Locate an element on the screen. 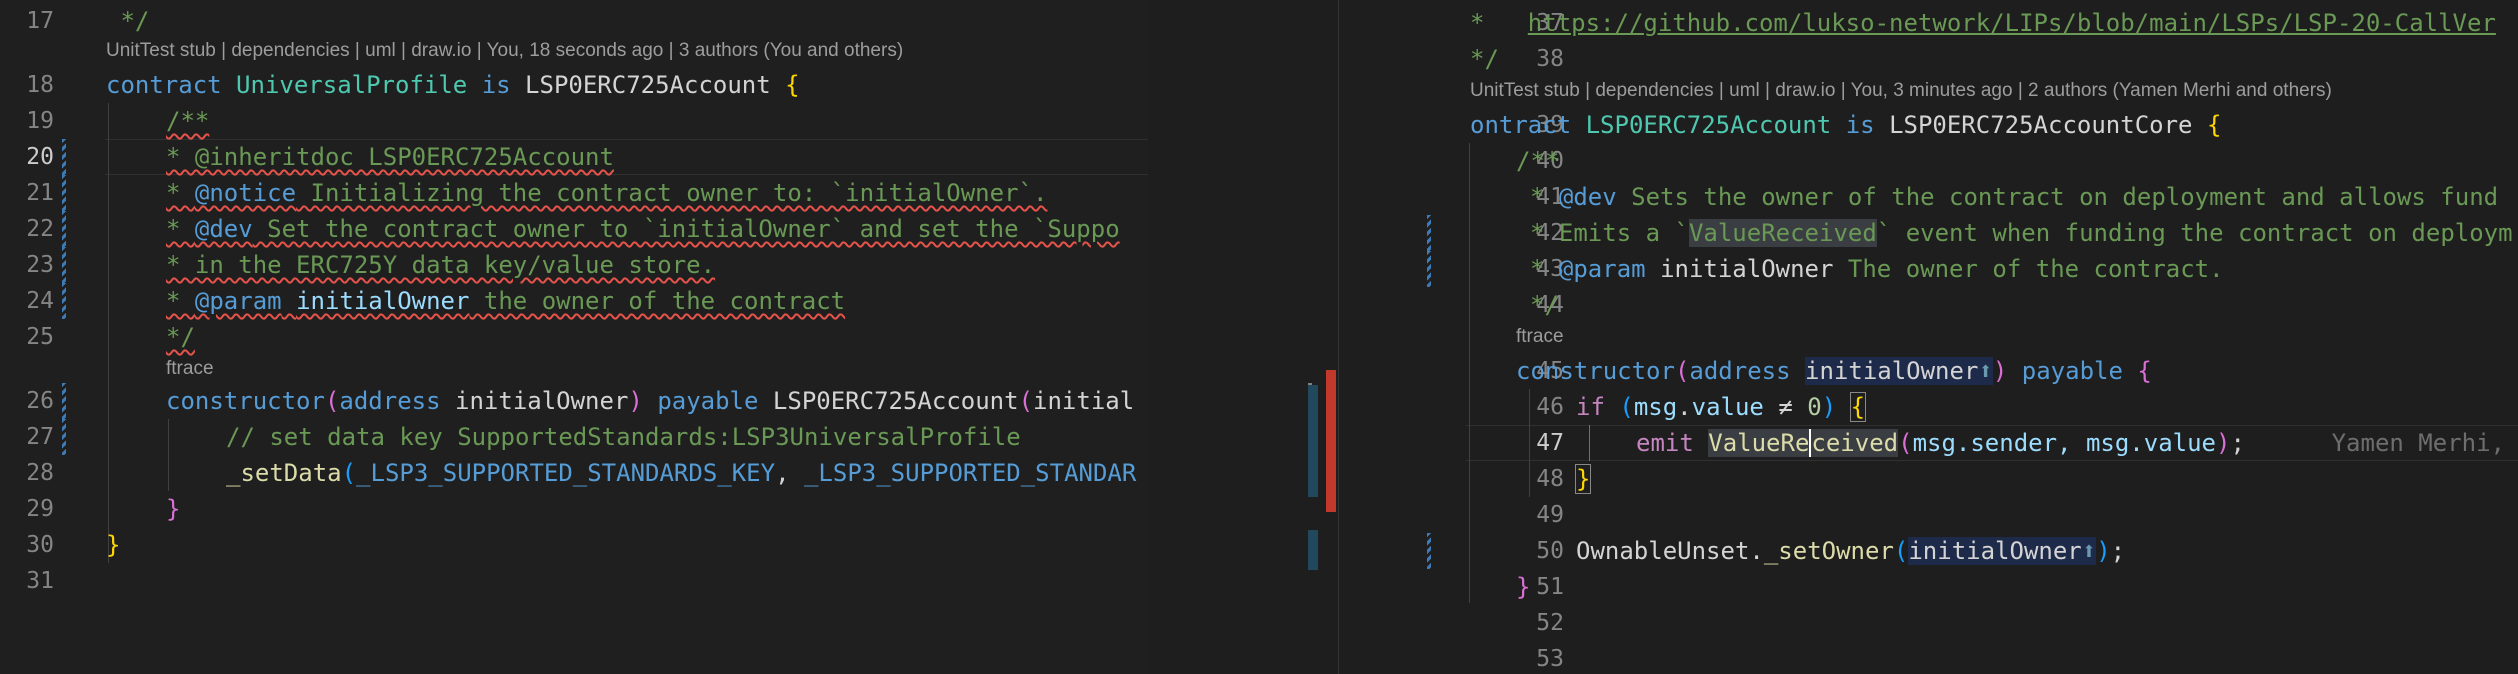  line-number: 23 is located at coordinates (40, 265).